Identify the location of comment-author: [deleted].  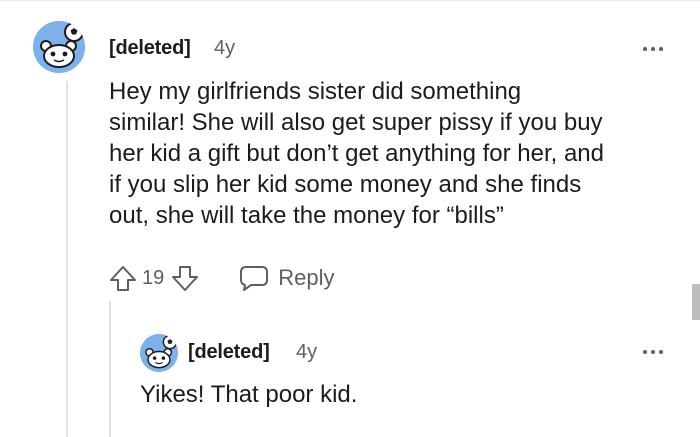
(150, 48).